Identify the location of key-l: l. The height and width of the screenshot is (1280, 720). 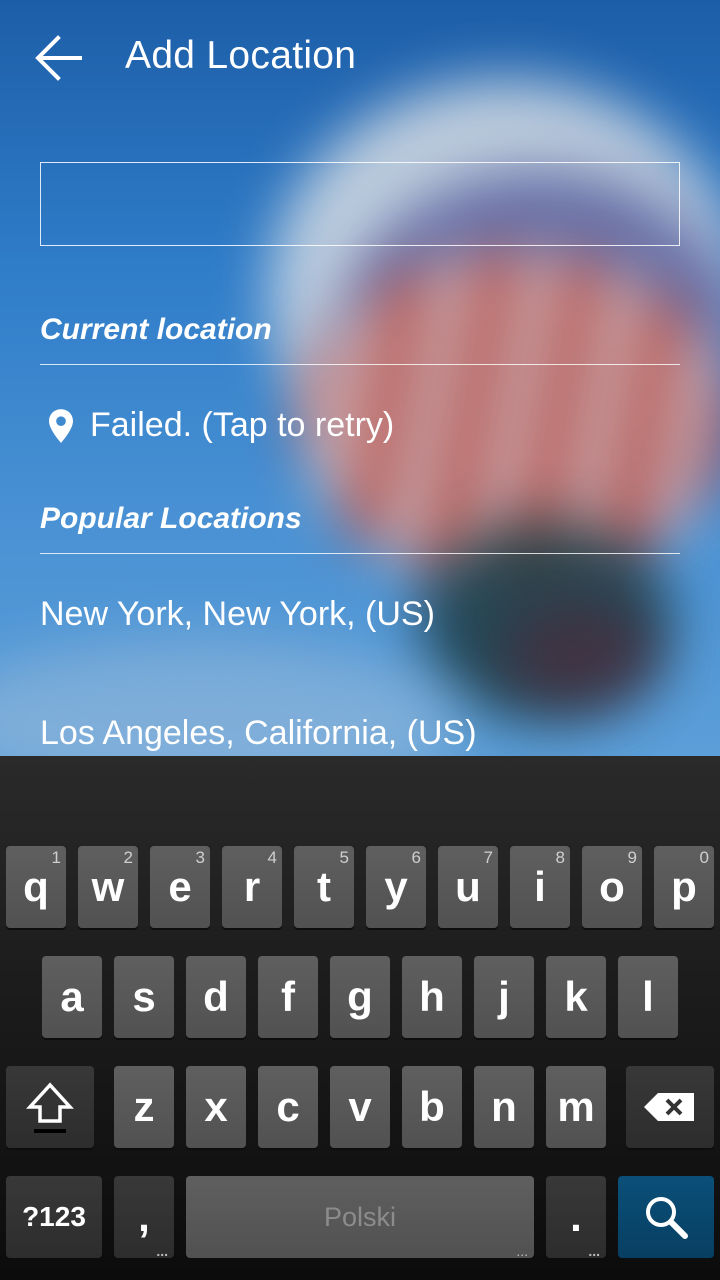
(648, 997).